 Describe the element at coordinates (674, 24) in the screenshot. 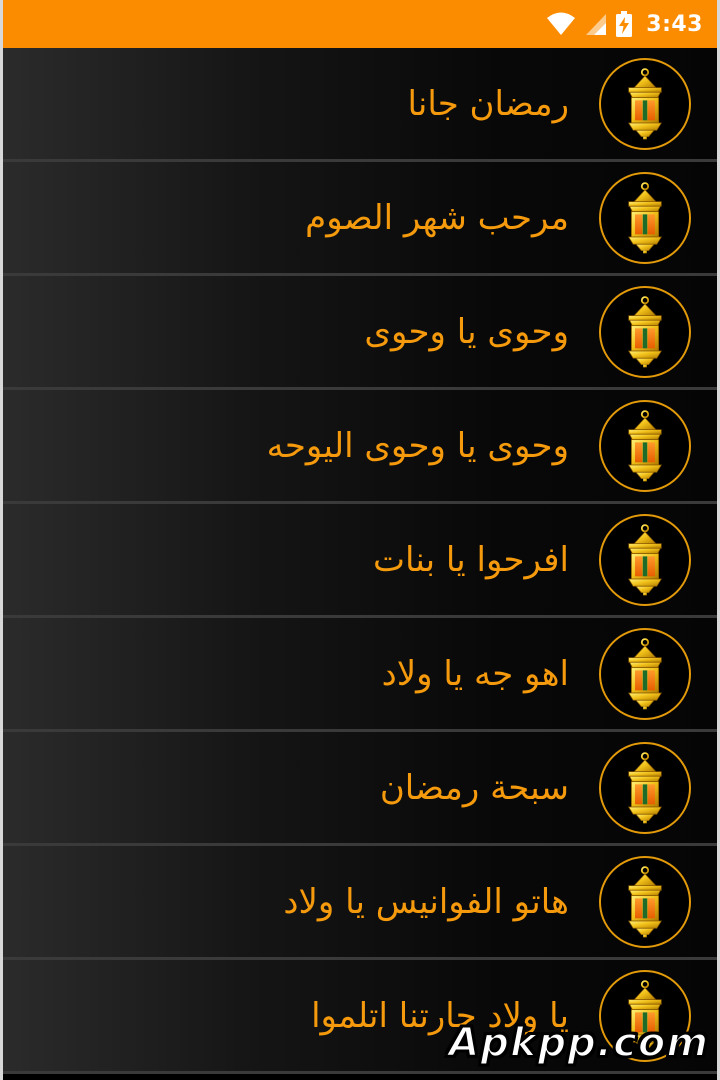

I see `clock: 3:43` at that location.